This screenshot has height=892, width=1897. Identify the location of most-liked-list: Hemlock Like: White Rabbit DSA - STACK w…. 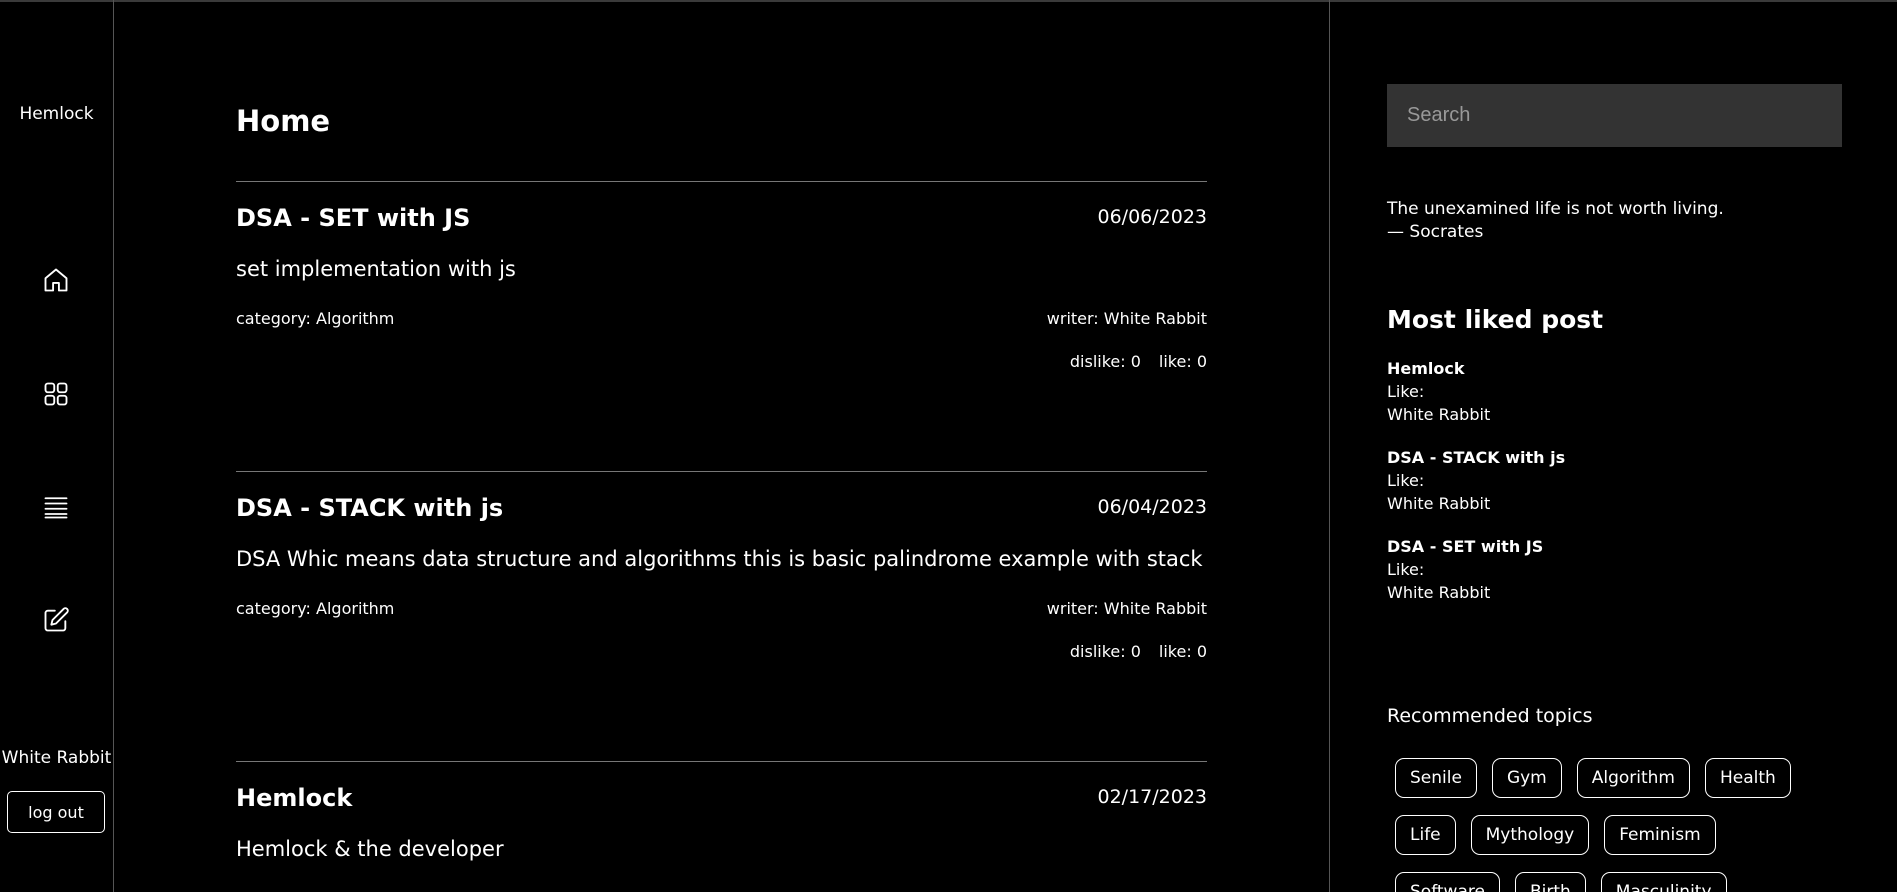
(1476, 490).